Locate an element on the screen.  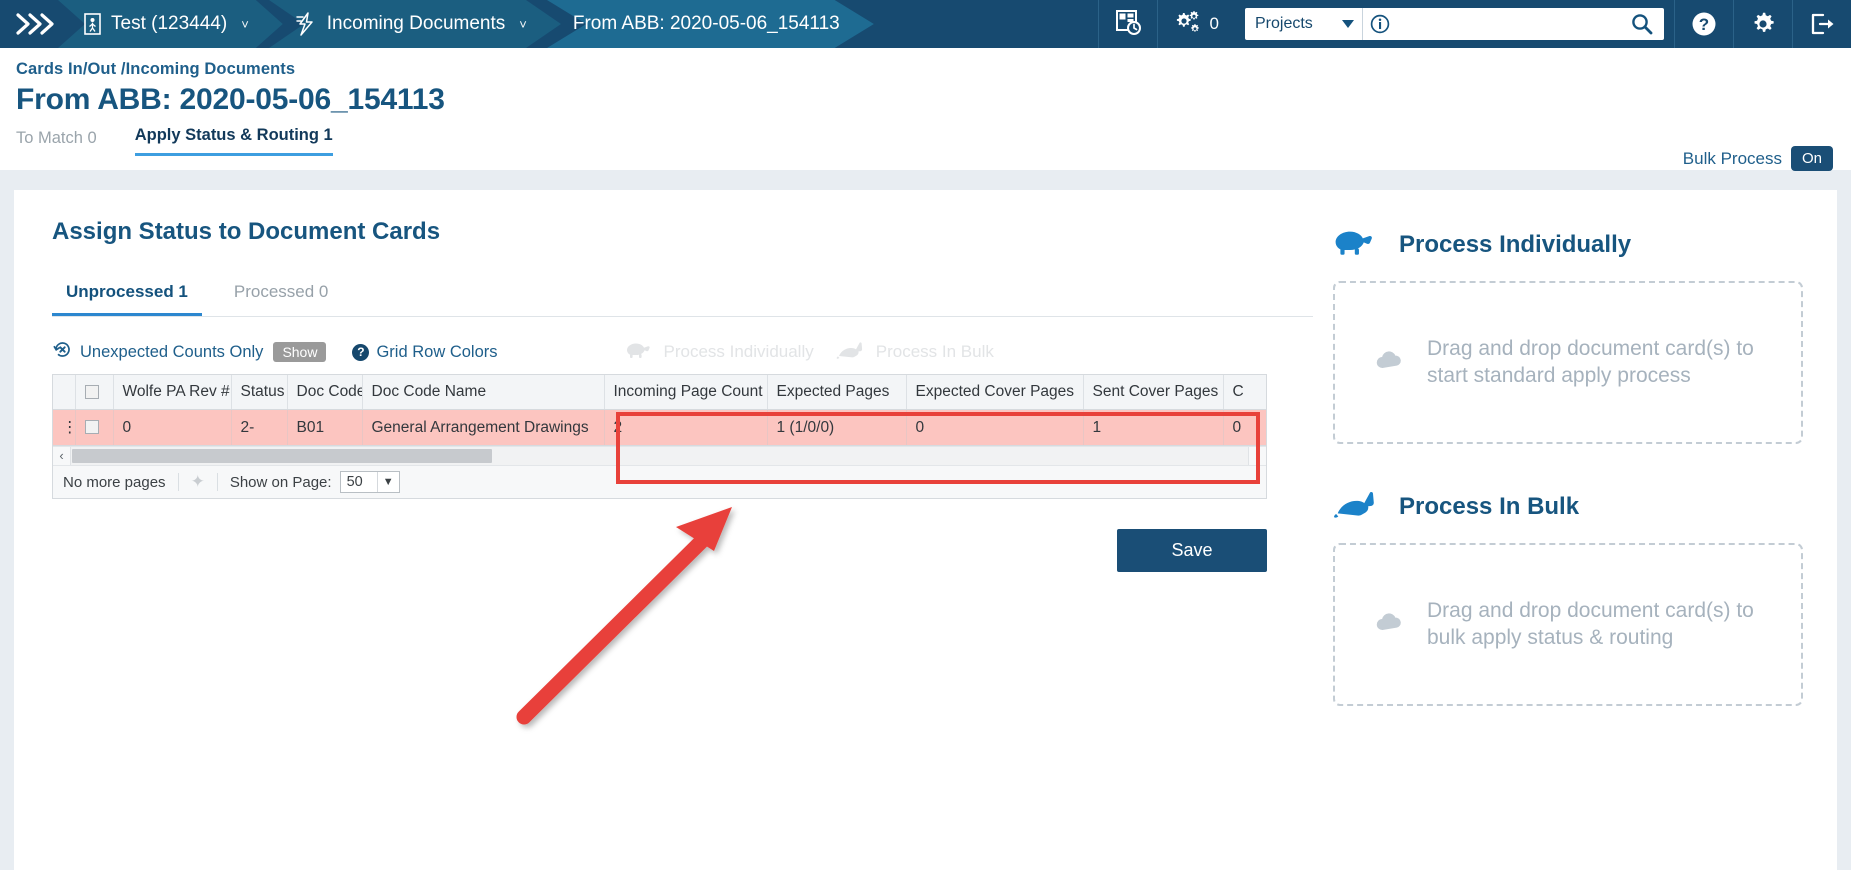
unexpected-counts-label: Unexpected Counts Only is located at coordinates (172, 351).